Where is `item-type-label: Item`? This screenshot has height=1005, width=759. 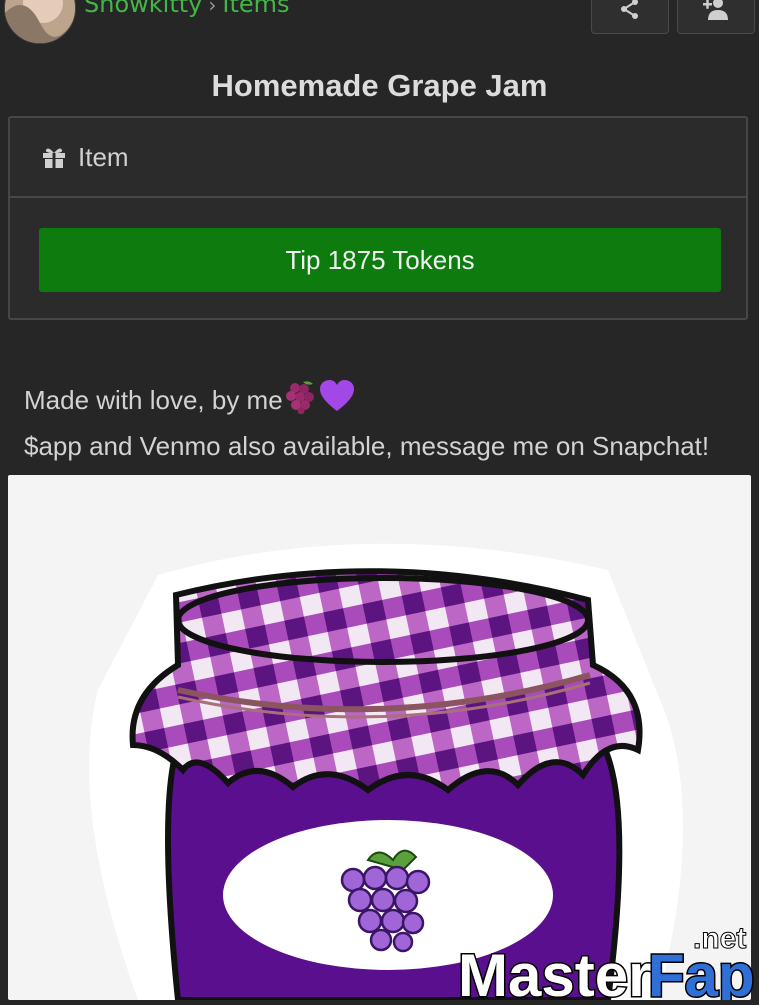
item-type-label: Item is located at coordinates (103, 156).